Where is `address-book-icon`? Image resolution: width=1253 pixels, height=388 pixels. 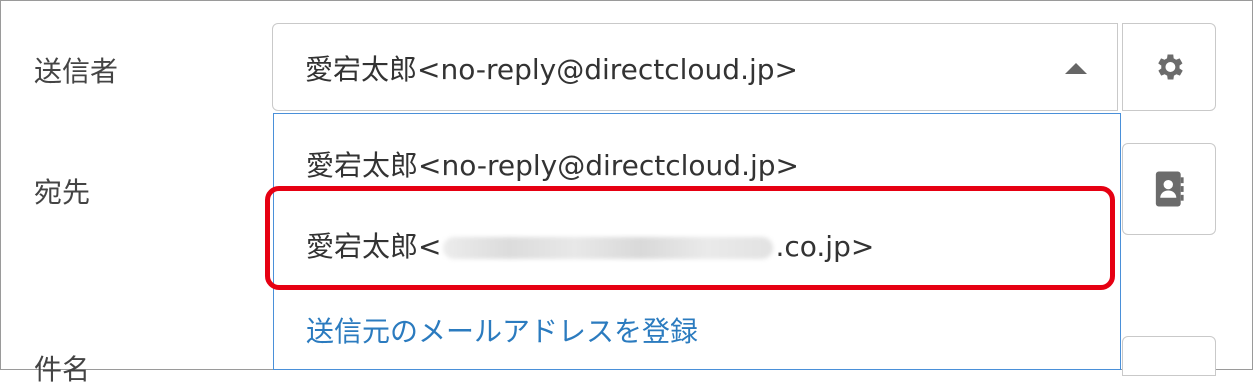
address-book-icon is located at coordinates (1169, 189).